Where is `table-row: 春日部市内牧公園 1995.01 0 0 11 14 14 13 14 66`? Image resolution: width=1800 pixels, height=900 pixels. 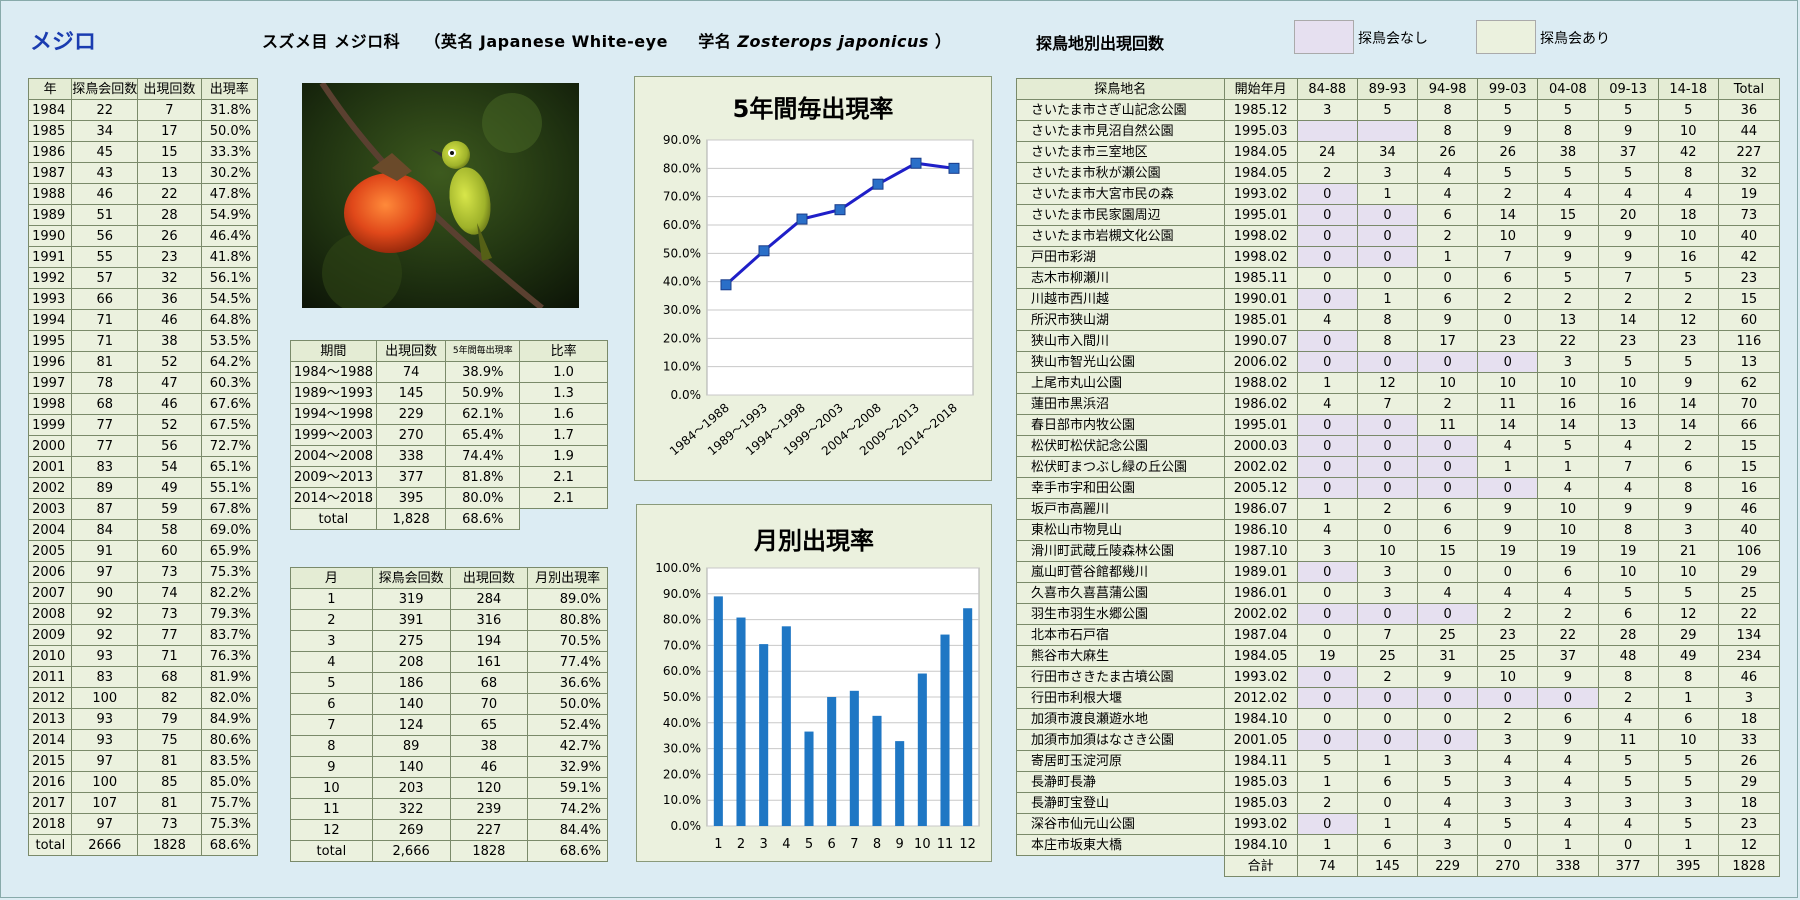 table-row: 春日部市内牧公園 1995.01 0 0 11 14 14 13 14 66 is located at coordinates (1398, 425).